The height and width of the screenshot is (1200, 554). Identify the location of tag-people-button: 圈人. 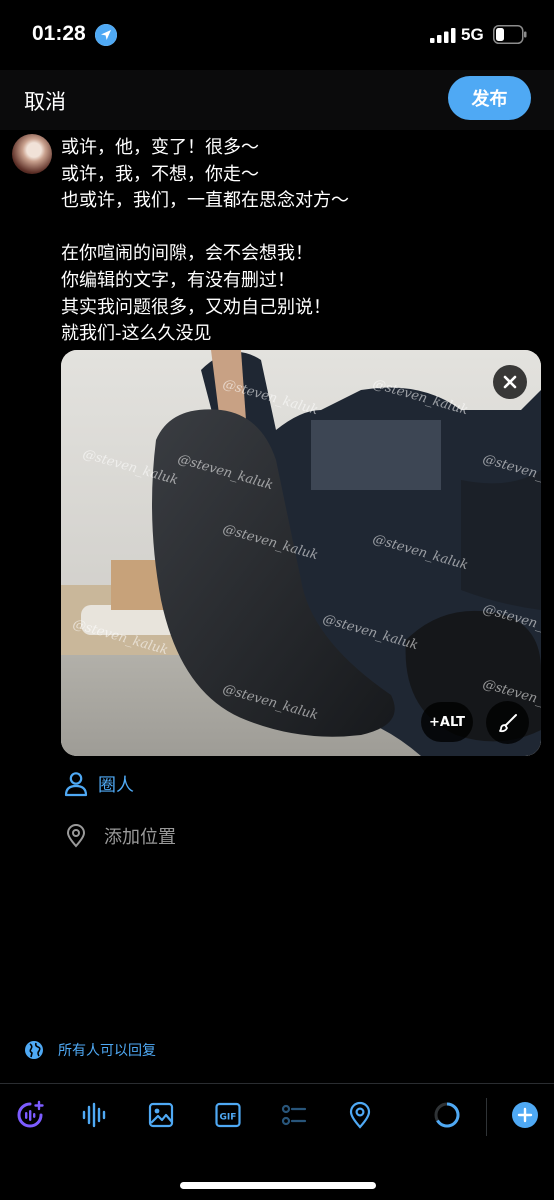
(99, 784).